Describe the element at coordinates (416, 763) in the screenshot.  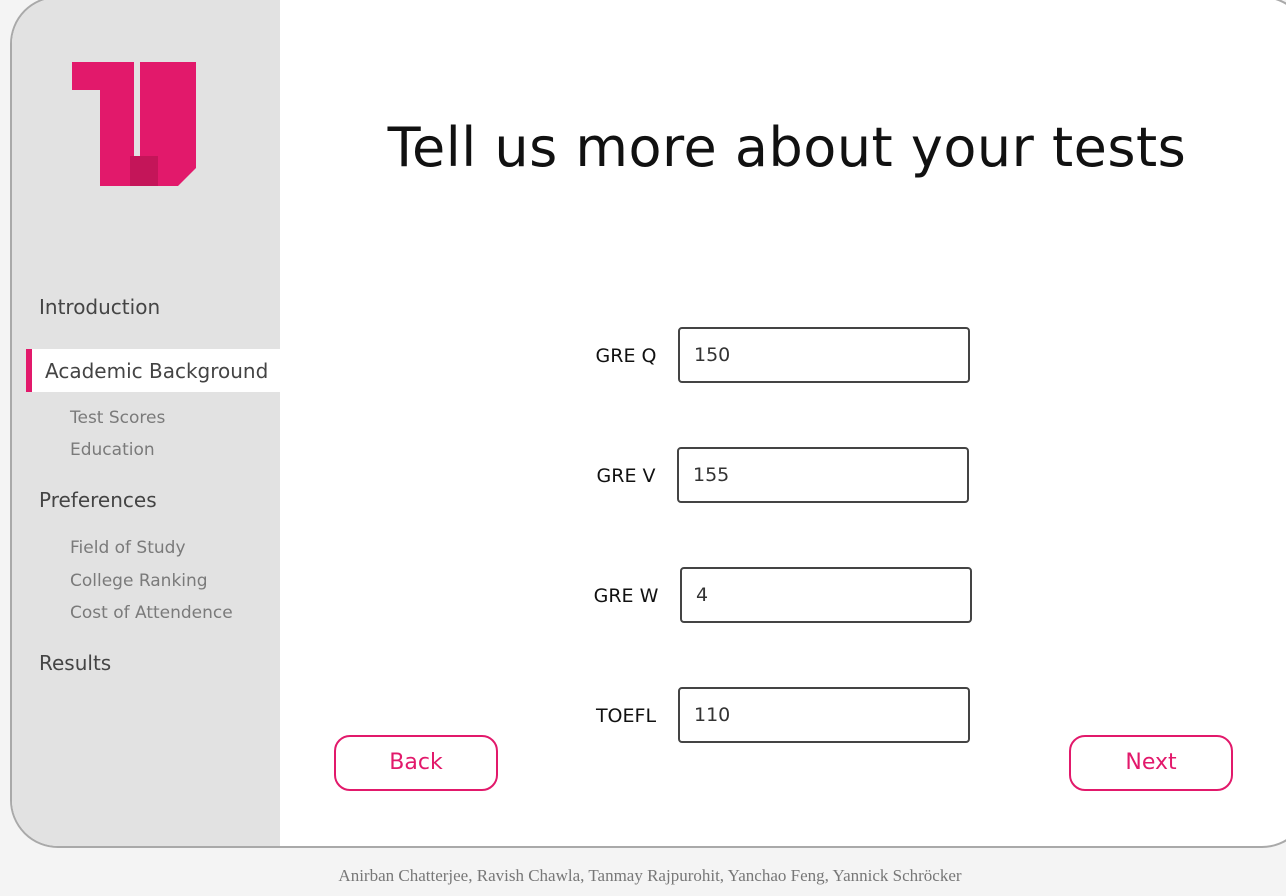
I see `back-button: Back` at that location.